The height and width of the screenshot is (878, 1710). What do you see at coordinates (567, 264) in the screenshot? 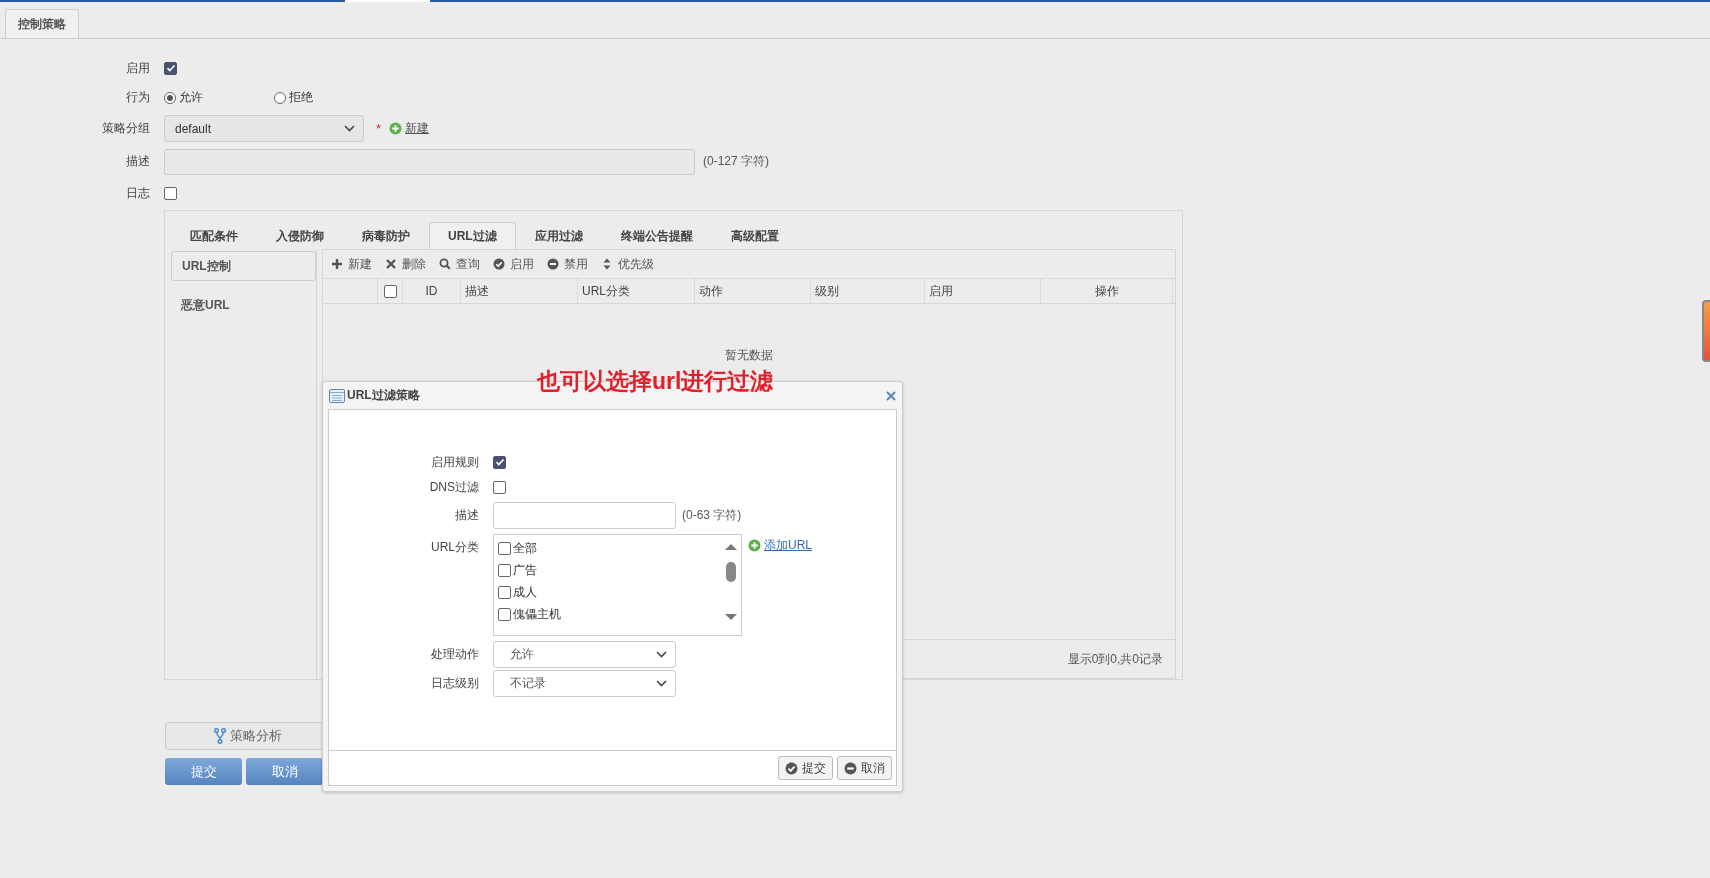
I see `toolbar-button: 禁用` at bounding box center [567, 264].